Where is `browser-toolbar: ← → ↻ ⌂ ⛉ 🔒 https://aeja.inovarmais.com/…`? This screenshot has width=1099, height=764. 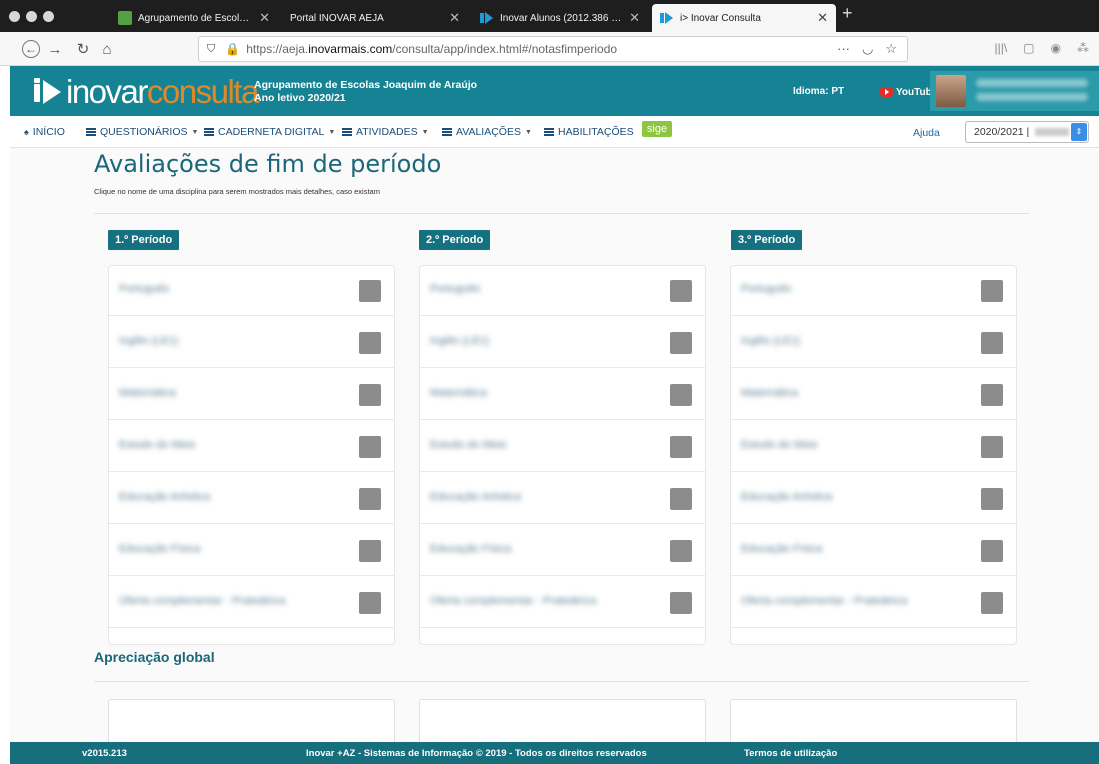 browser-toolbar: ← → ↻ ⌂ ⛉ 🔒 https://aeja.inovarmais.com/… is located at coordinates (549, 49).